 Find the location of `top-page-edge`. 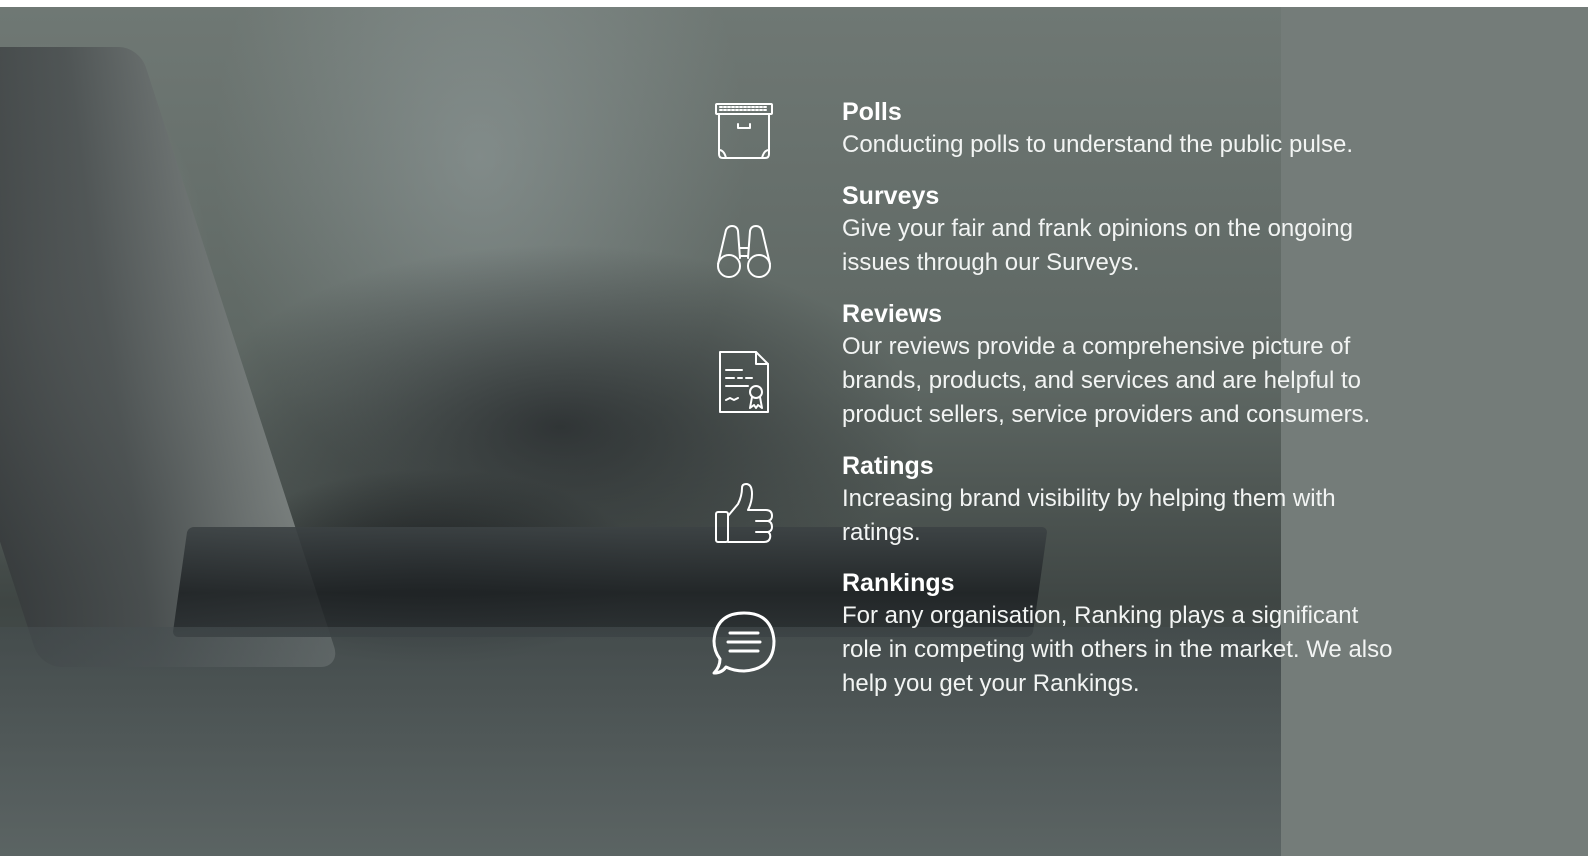

top-page-edge is located at coordinates (794, 3).